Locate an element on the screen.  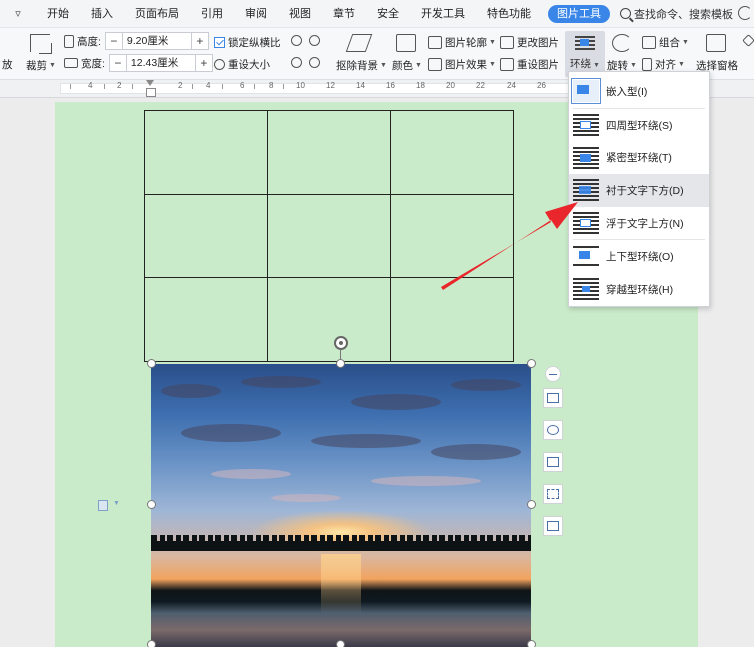
picture-outline-button: 图片轮廓 ▼ is located at coordinates (462, 42).